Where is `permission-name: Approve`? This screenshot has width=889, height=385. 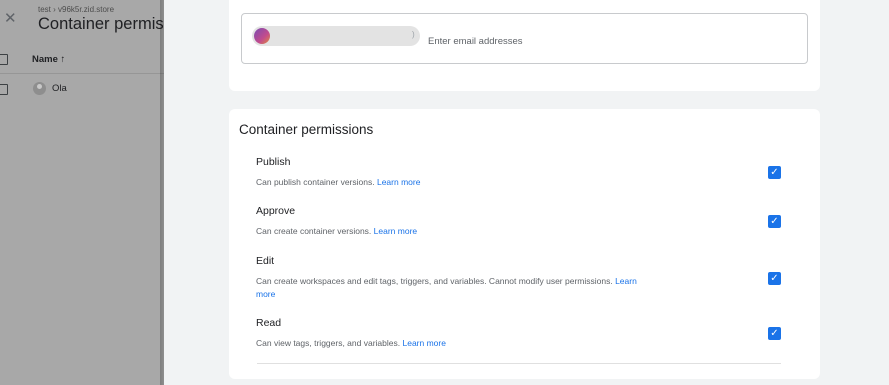
permission-name: Approve is located at coordinates (276, 211).